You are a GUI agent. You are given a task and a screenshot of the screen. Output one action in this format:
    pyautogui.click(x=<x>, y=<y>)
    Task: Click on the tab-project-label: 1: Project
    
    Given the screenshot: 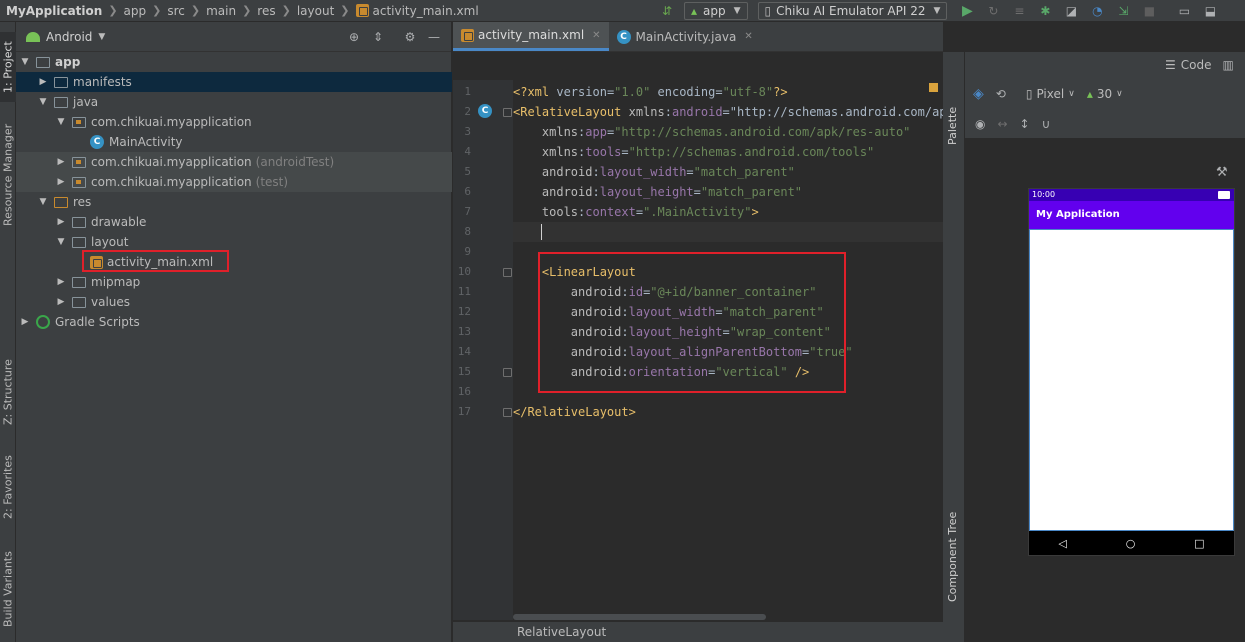 What is the action you would take?
    pyautogui.click(x=8, y=67)
    